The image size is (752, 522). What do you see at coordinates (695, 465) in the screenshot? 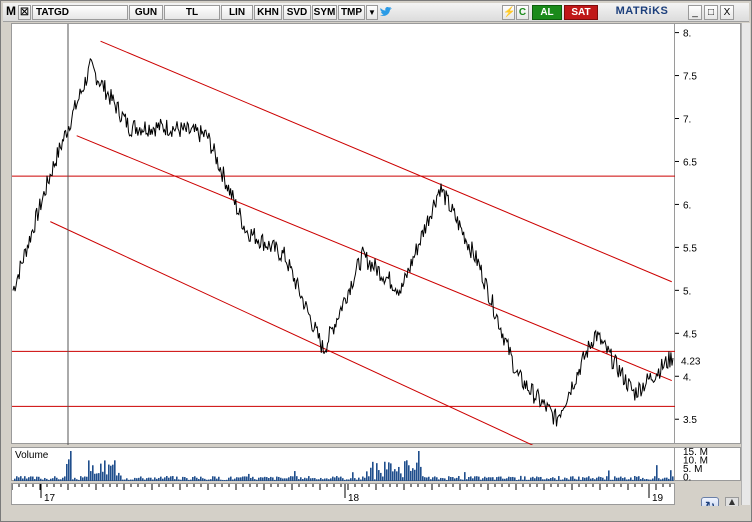
I see `volume-axis-svg: 15. M10. M5. M0.` at bounding box center [695, 465].